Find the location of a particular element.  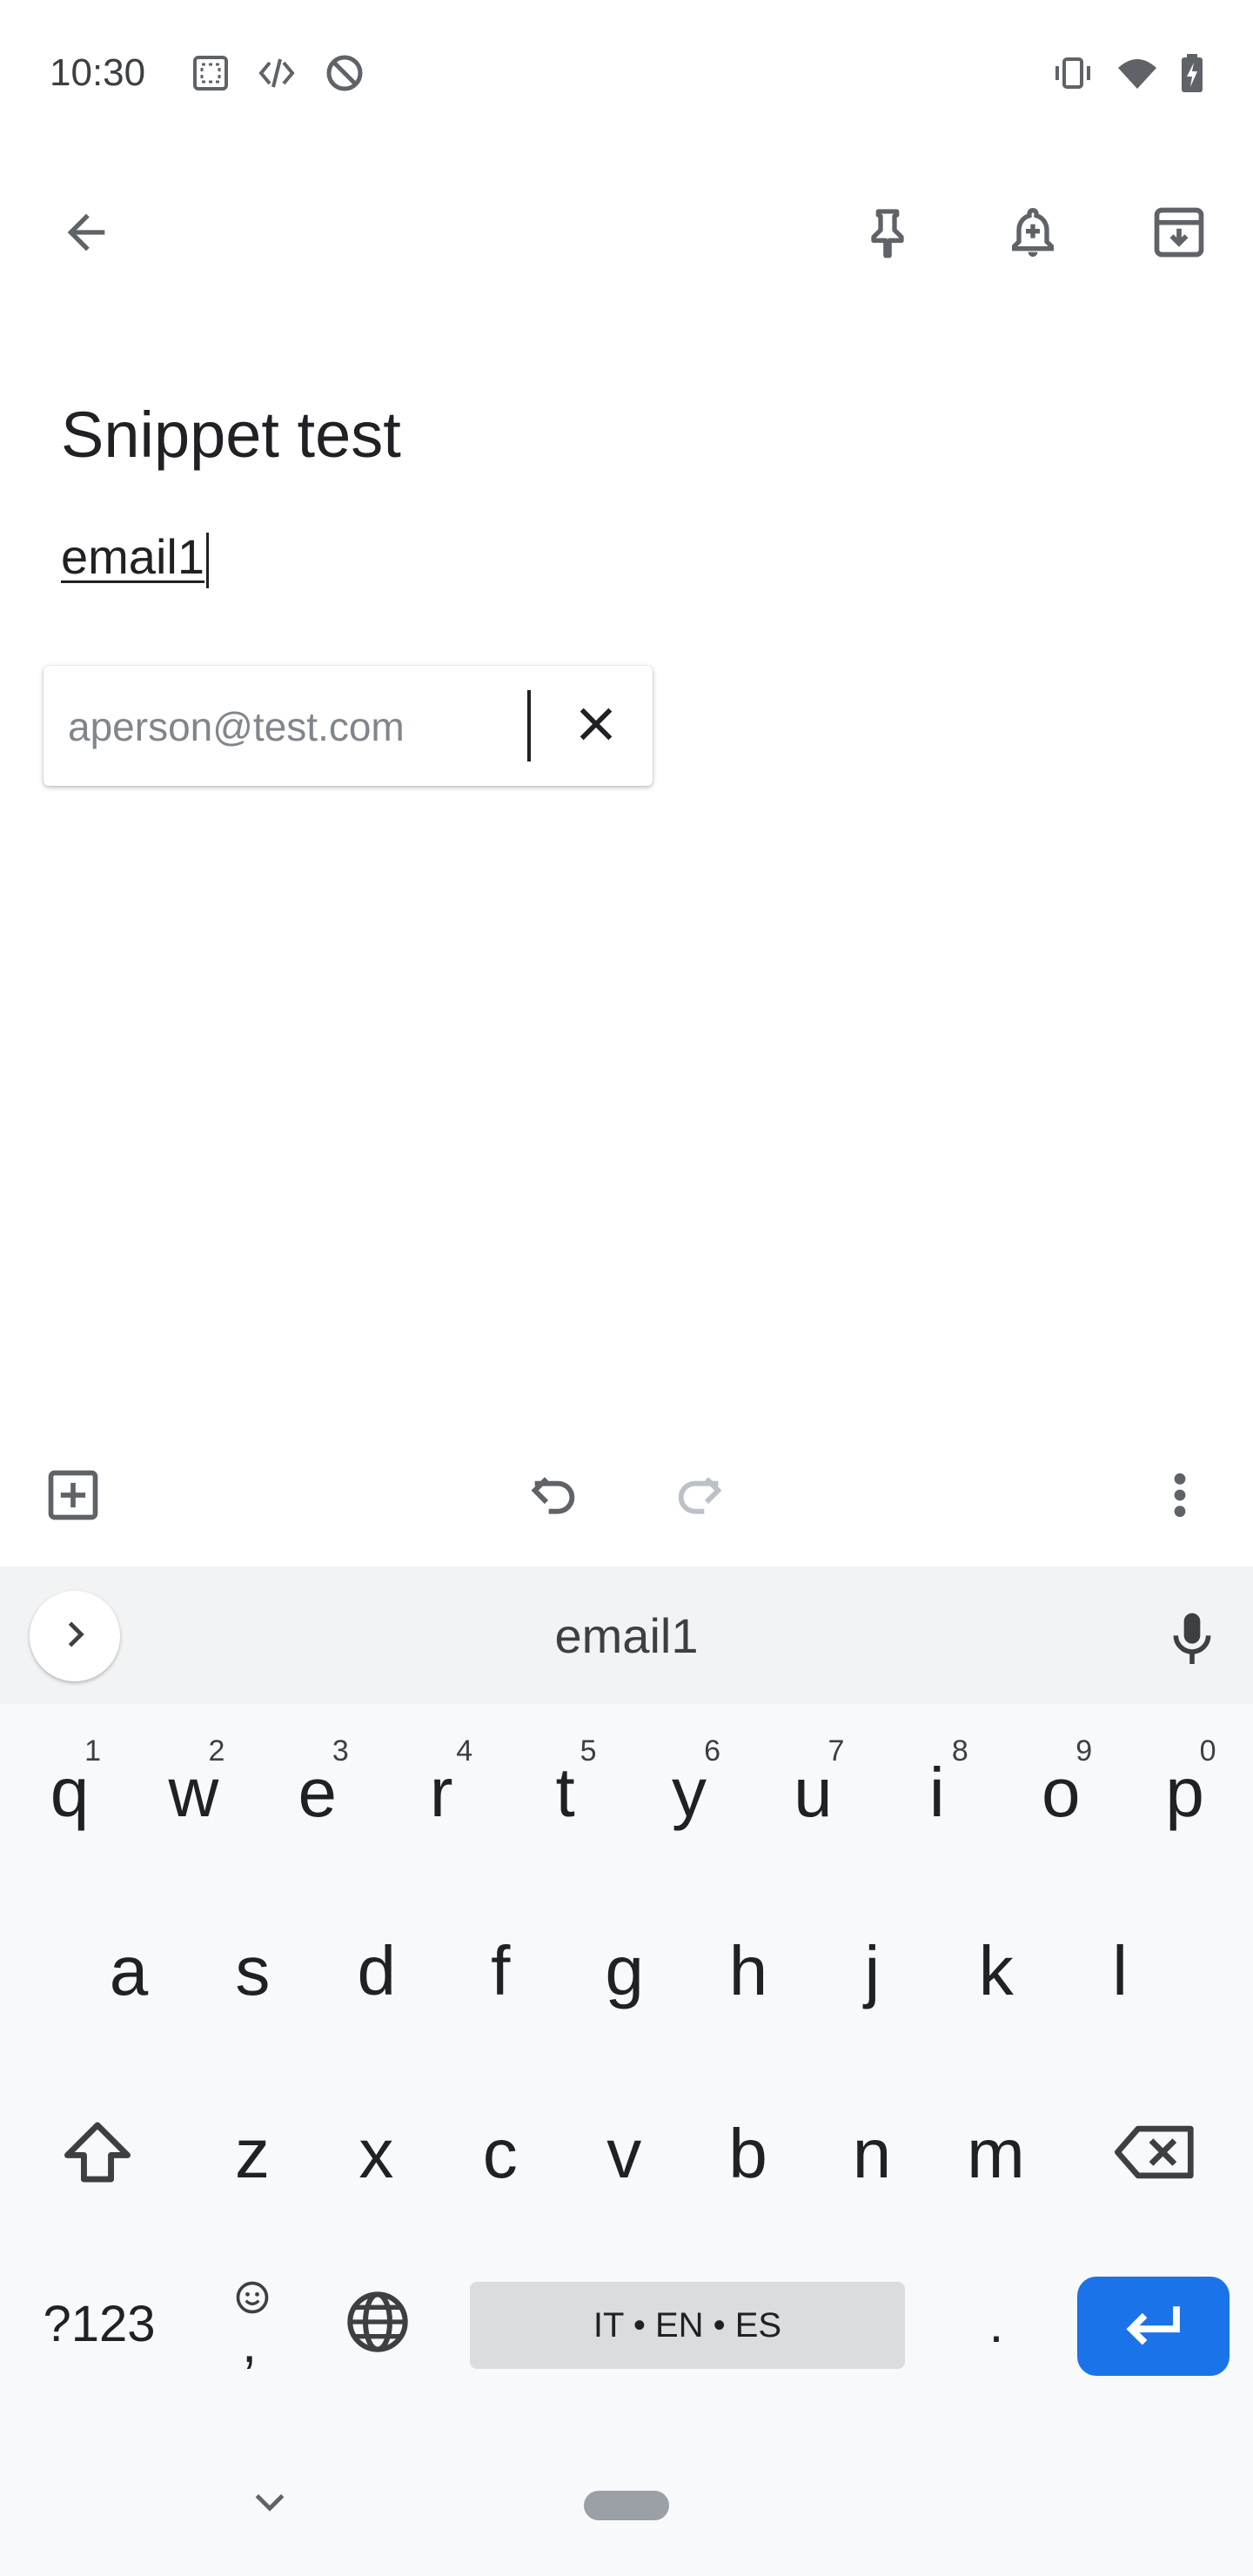

language-key is located at coordinates (377, 2324).